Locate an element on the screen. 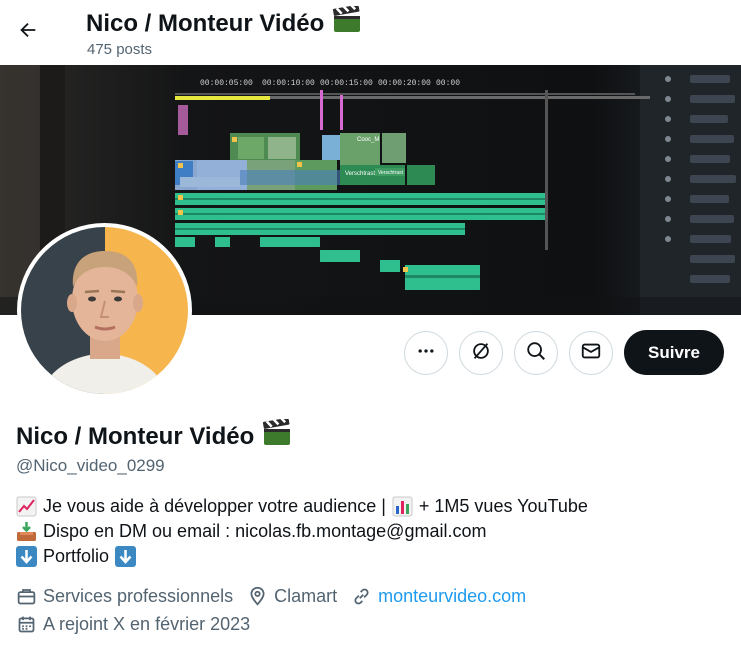 The width and height of the screenshot is (741, 650). follow-button: Suivre is located at coordinates (674, 352).